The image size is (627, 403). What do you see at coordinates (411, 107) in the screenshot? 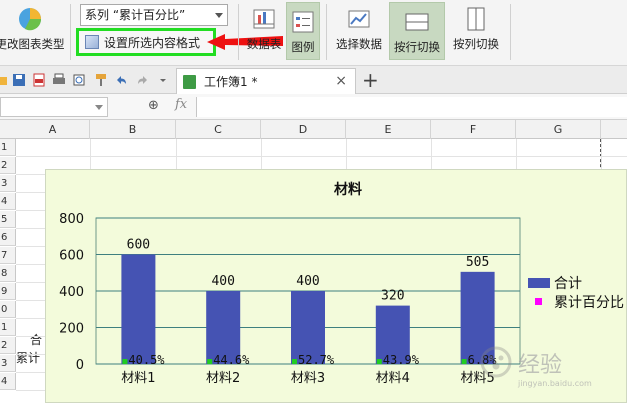
I see `formula-input` at bounding box center [411, 107].